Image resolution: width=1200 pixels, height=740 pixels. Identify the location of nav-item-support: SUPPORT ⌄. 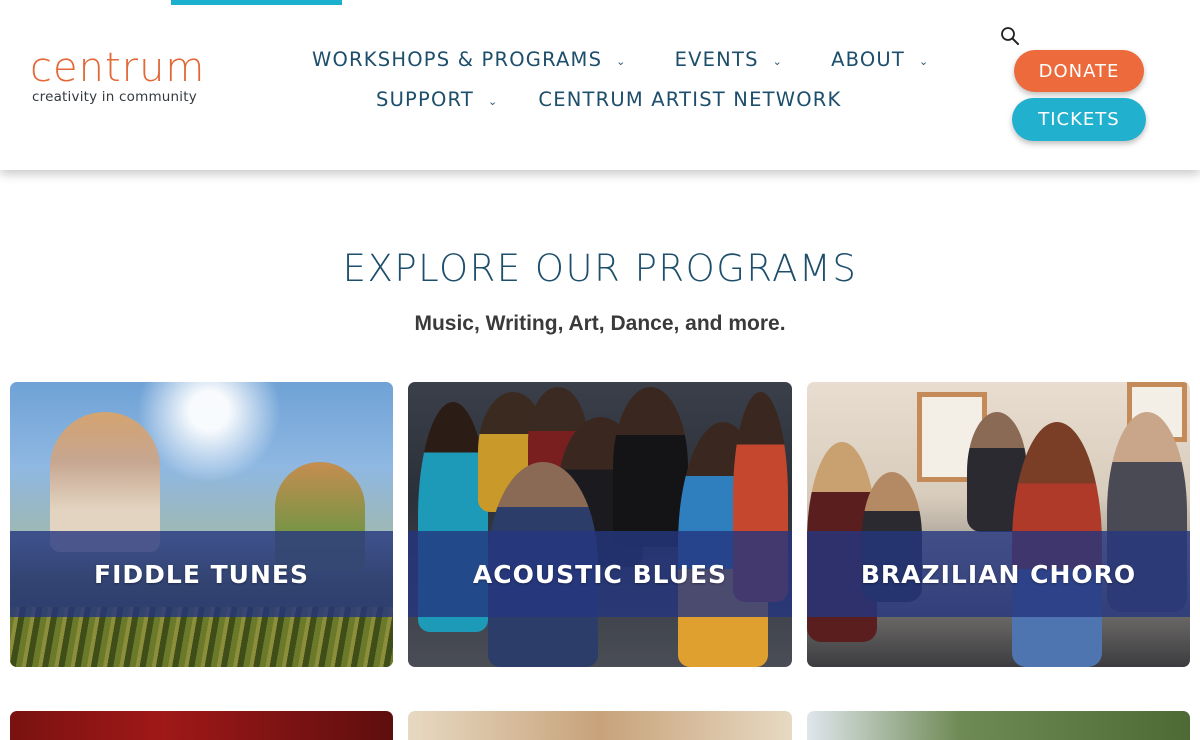
(437, 100).